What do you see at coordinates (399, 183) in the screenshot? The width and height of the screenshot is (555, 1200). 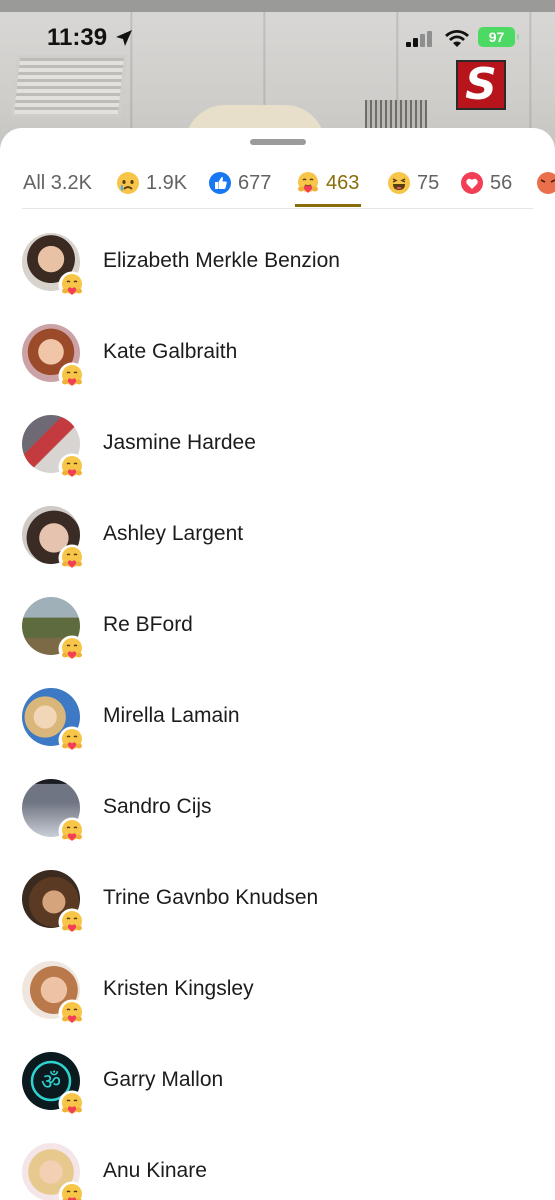 I see `haha-icon` at bounding box center [399, 183].